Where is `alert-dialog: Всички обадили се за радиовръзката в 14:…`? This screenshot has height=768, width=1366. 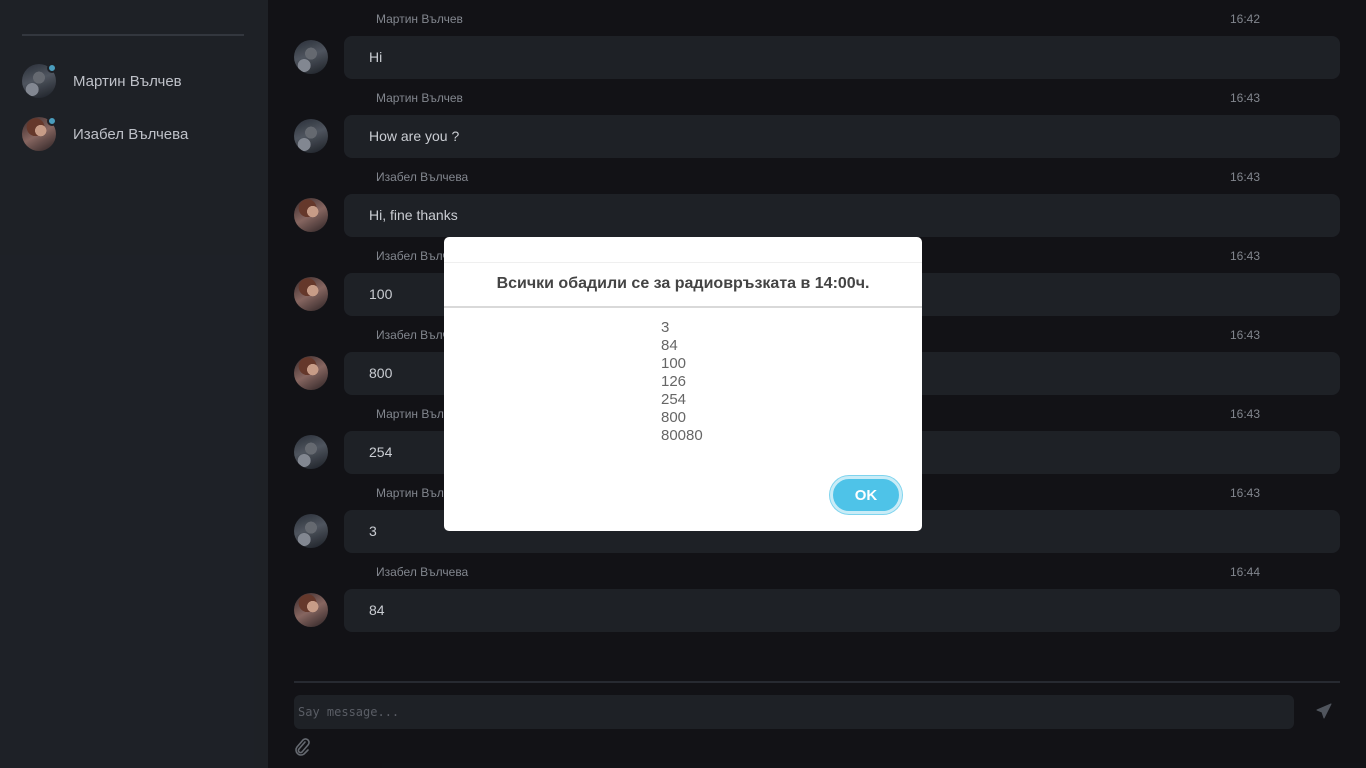 alert-dialog: Всички обадили се за радиовръзката в 14:… is located at coordinates (683, 384).